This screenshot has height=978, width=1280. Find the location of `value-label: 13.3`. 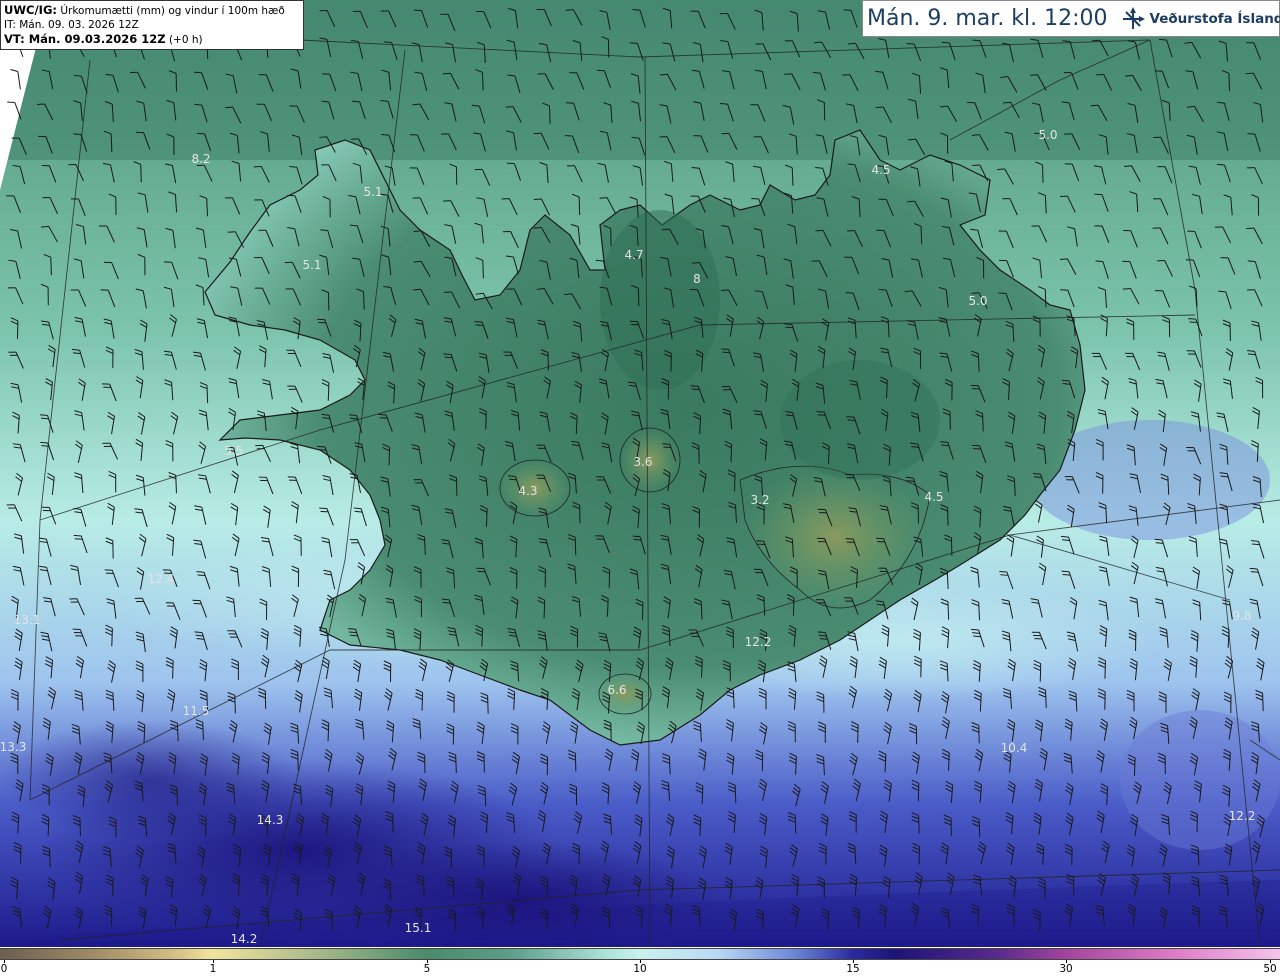

value-label: 13.3 is located at coordinates (13, 747).